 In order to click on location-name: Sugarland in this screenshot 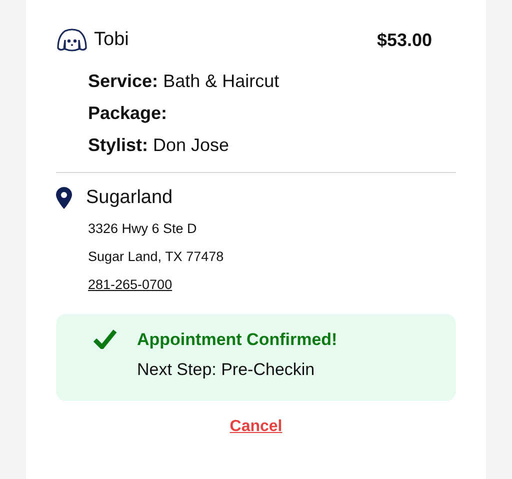, I will do `click(129, 198)`.